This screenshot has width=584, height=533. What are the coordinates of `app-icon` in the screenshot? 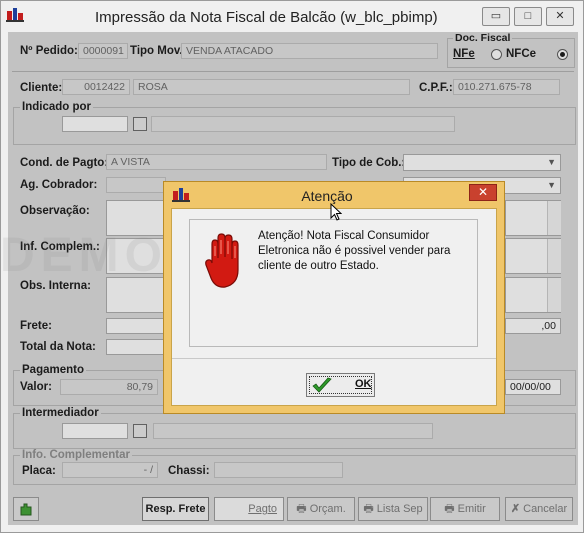 It's located at (15, 15).